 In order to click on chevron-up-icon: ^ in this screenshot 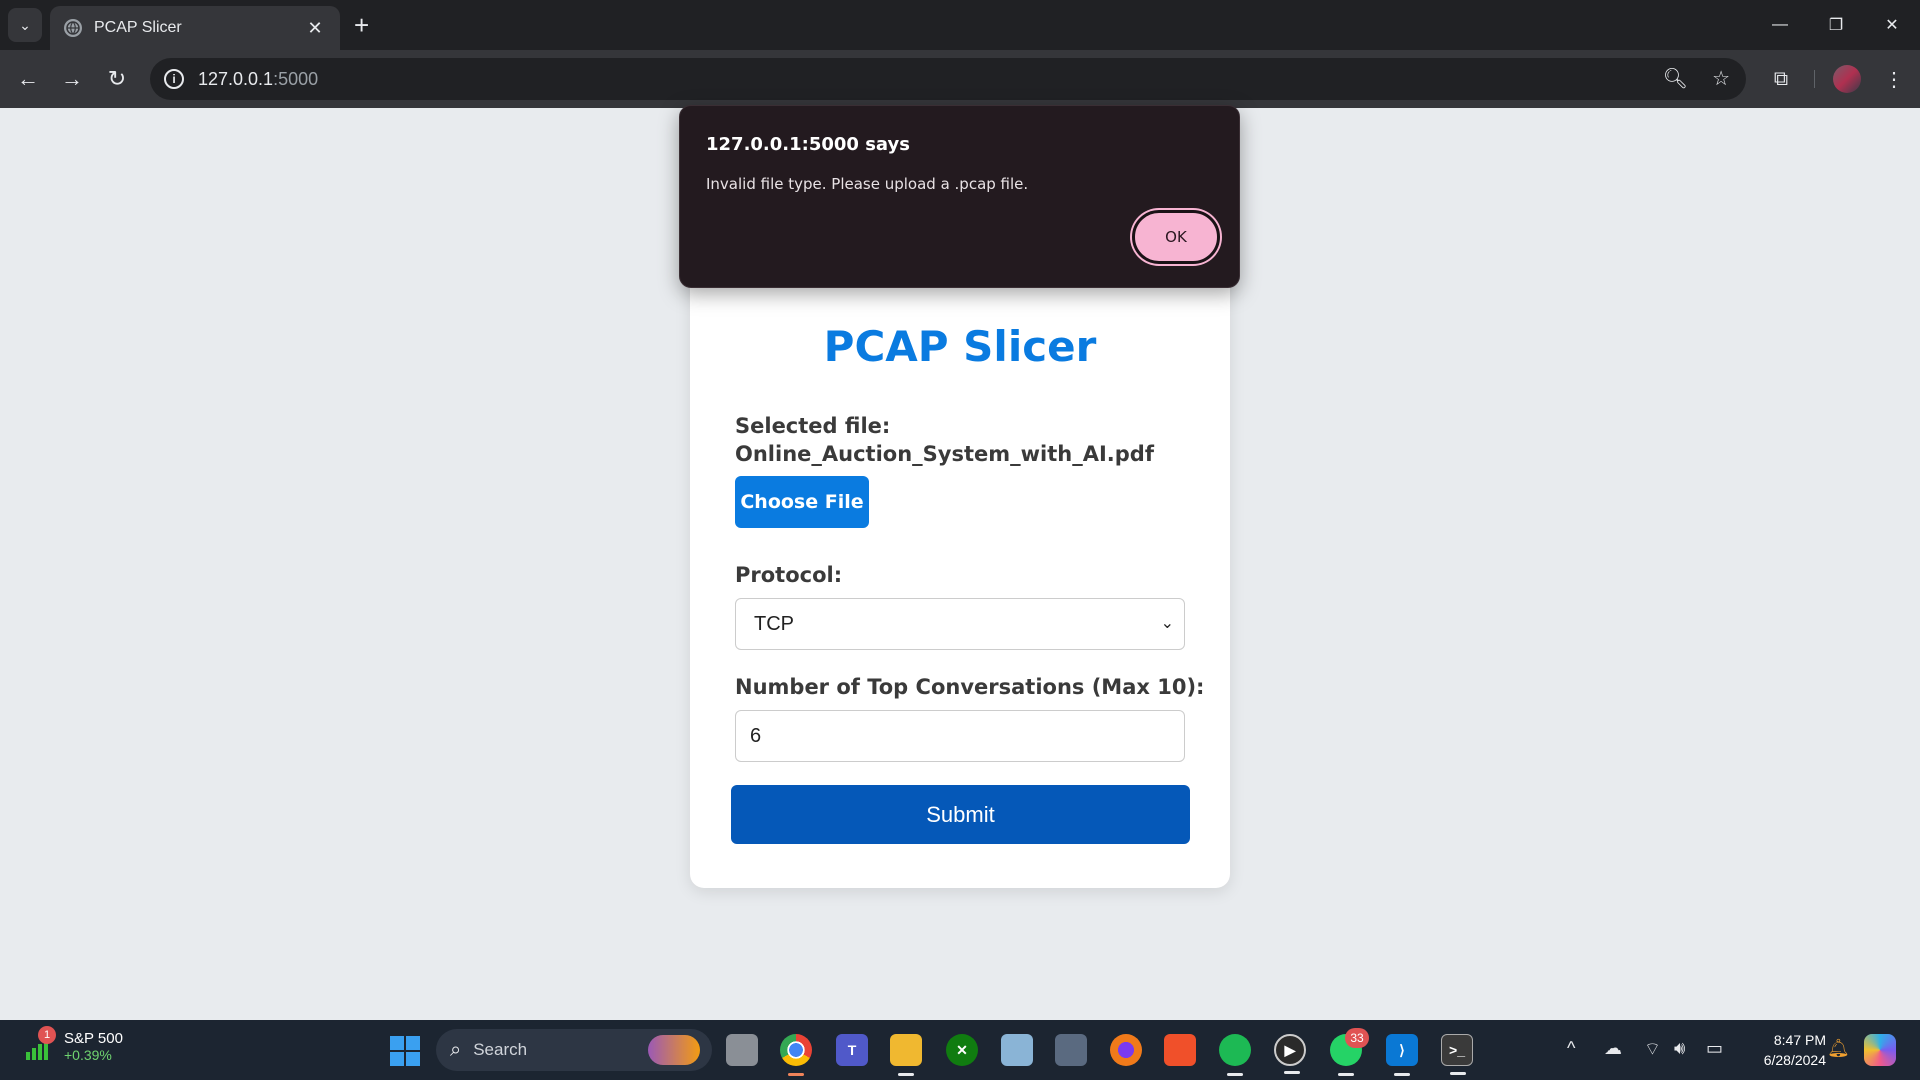, I will do `click(1571, 1048)`.